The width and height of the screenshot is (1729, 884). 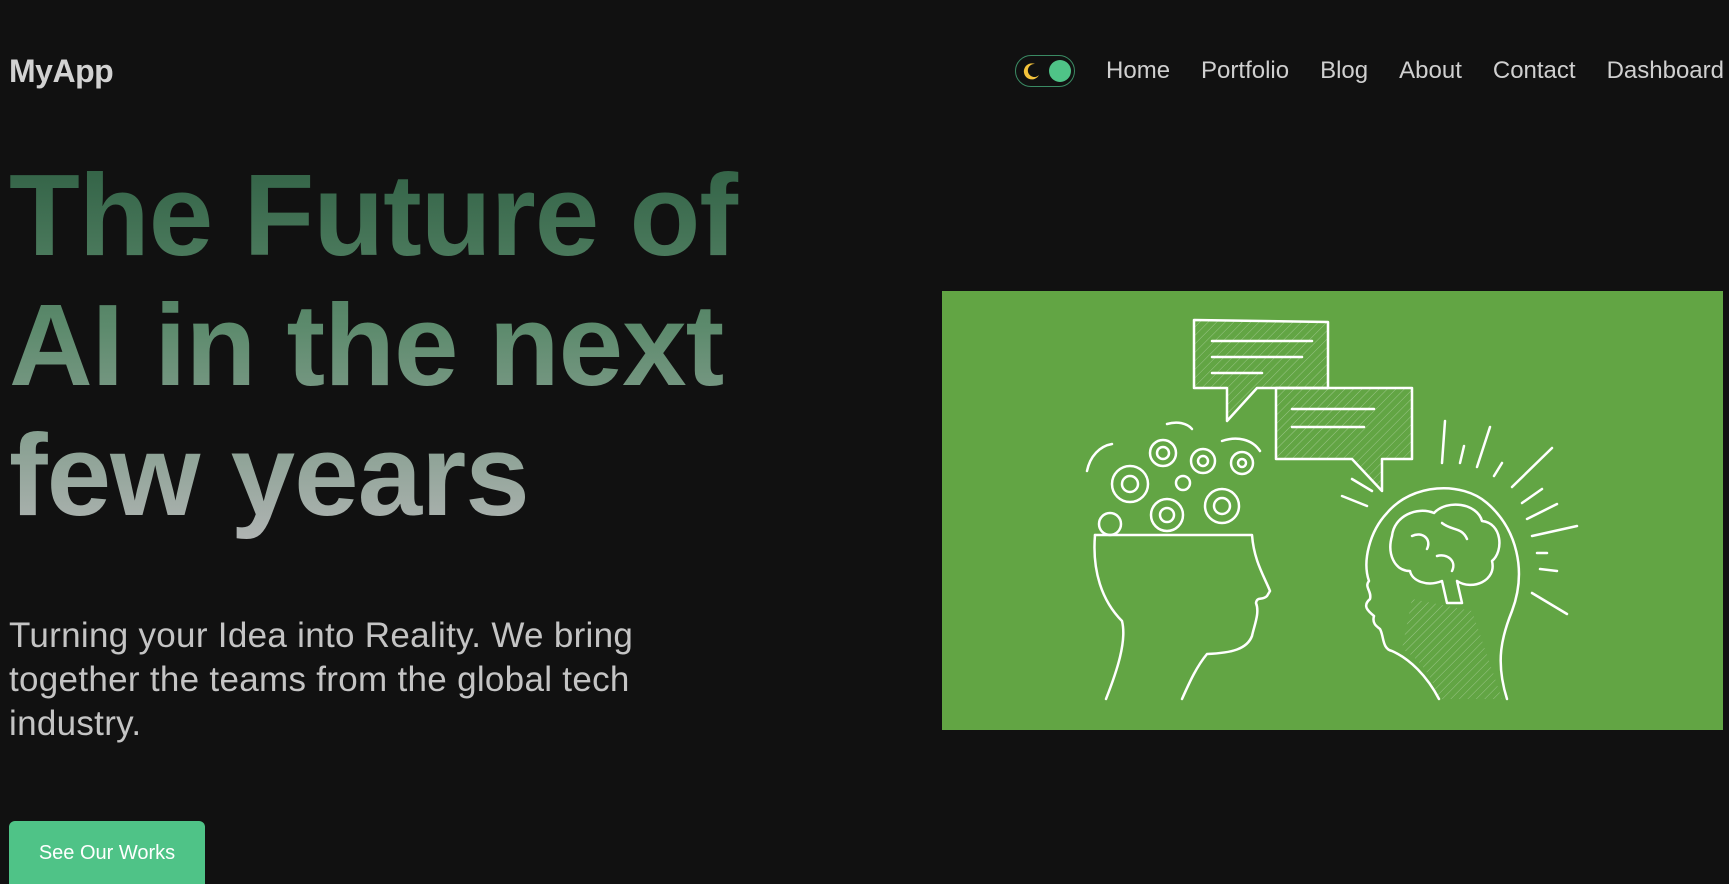 What do you see at coordinates (61, 71) in the screenshot?
I see `brand-logo: MyApp` at bounding box center [61, 71].